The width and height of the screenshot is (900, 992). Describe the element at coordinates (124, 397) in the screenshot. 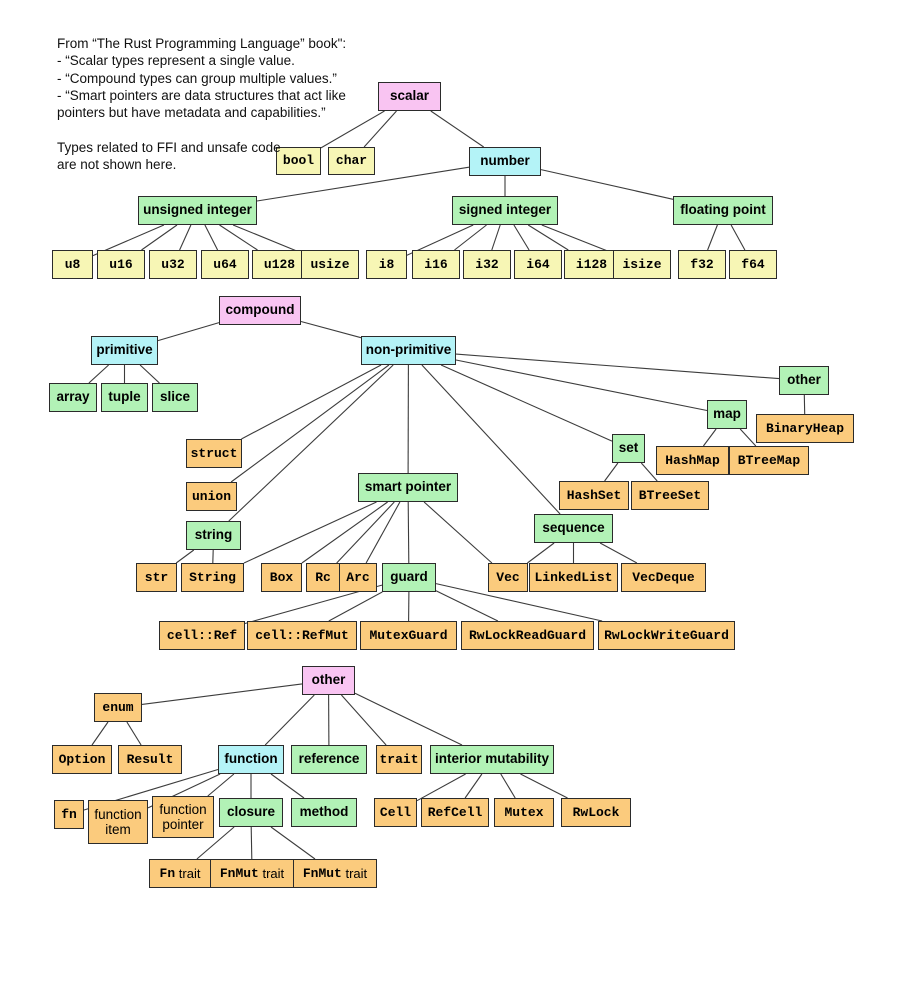

I see `node-tuple: tuple` at that location.